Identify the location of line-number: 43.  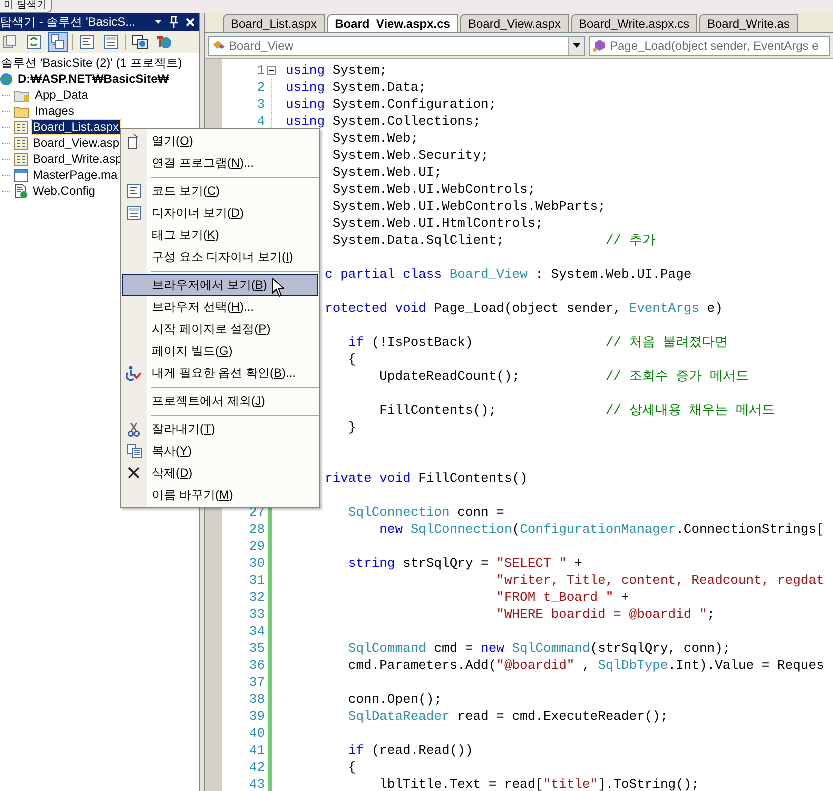
(257, 783).